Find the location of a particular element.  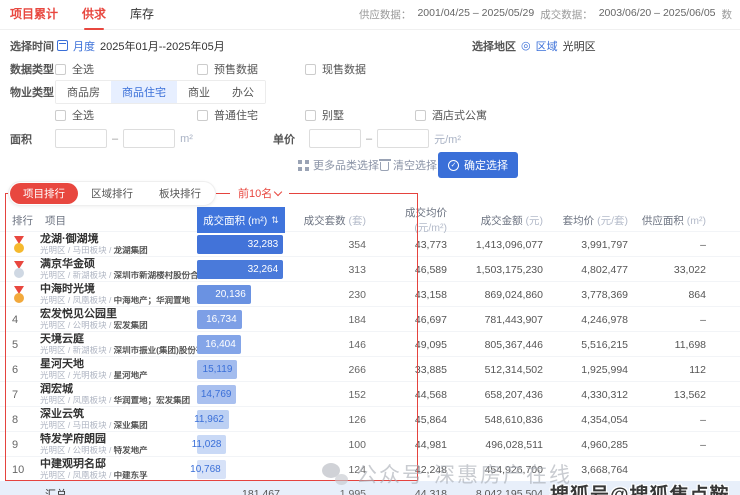

project-cell: 中建观玥名邸 光明区 / 凤凰板块 / 中建东孚 is located at coordinates (118, 469).